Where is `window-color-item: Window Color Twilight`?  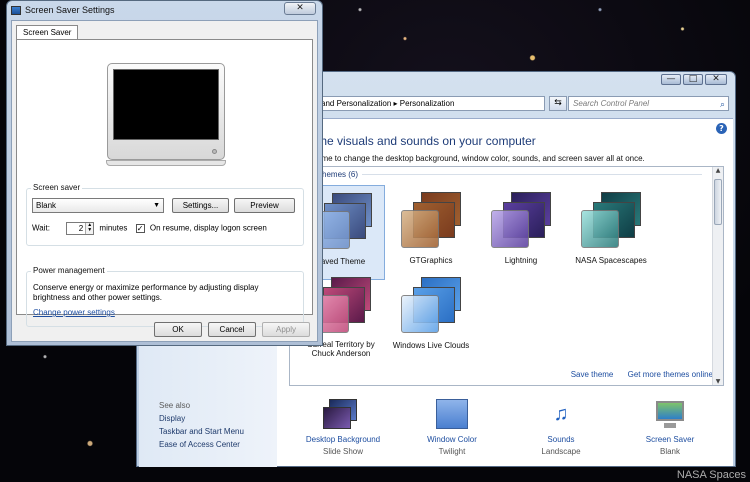 window-color-item: Window Color Twilight is located at coordinates (452, 427).